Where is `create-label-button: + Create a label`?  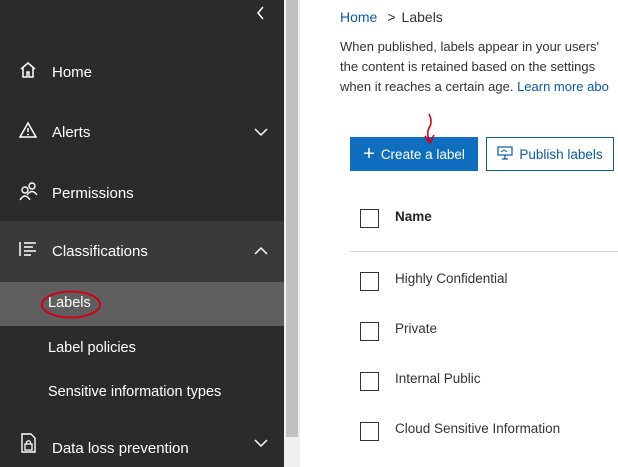 create-label-button: + Create a label is located at coordinates (414, 154).